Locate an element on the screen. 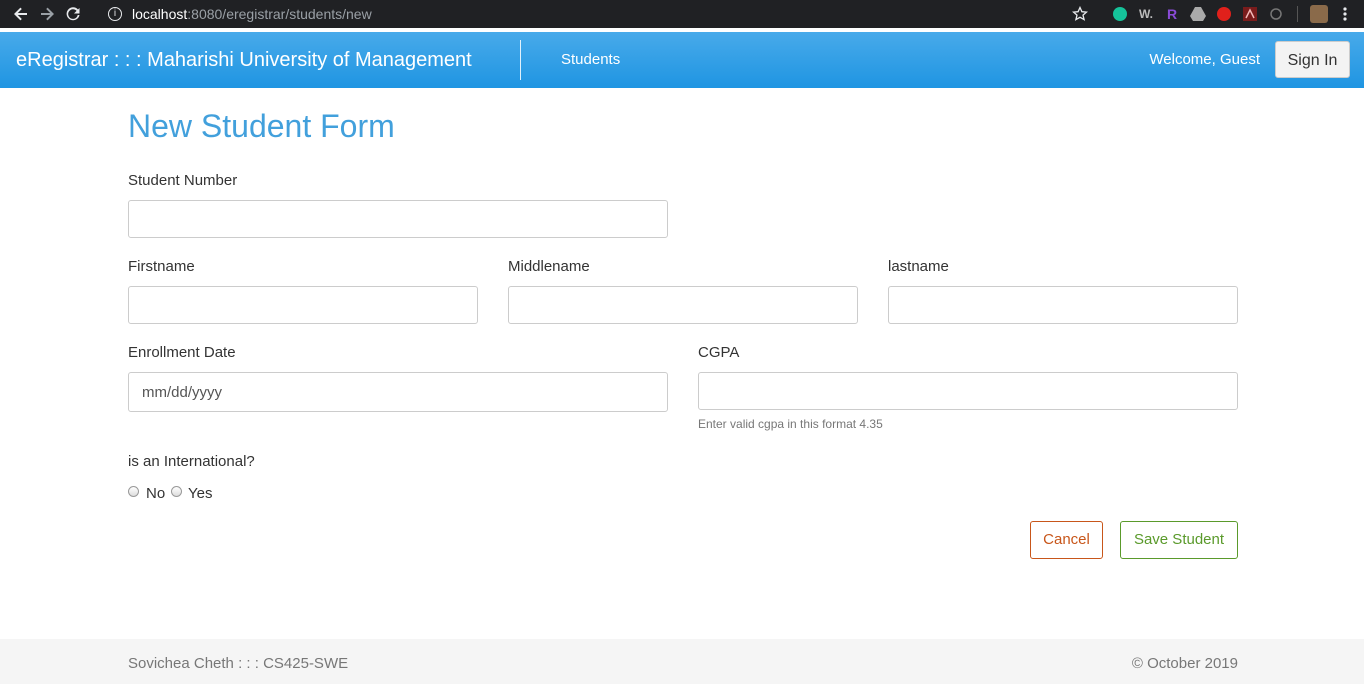 The height and width of the screenshot is (689, 1364). drive-icon is located at coordinates (1198, 14).